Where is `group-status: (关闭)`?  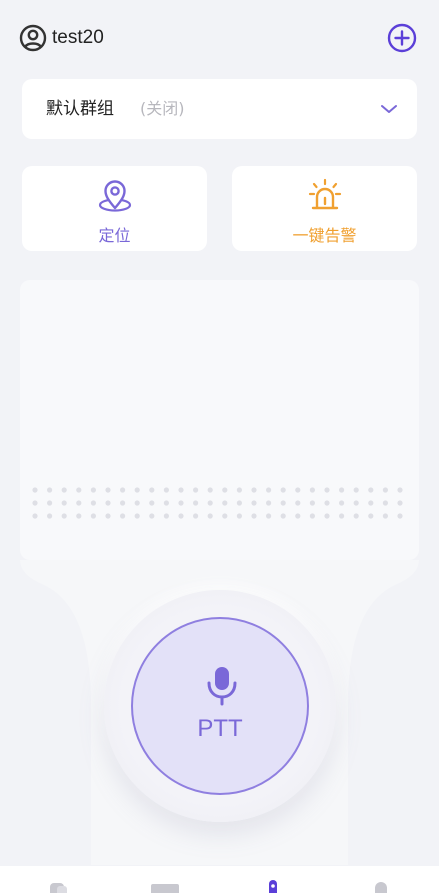
group-status: (关闭) is located at coordinates (162, 108).